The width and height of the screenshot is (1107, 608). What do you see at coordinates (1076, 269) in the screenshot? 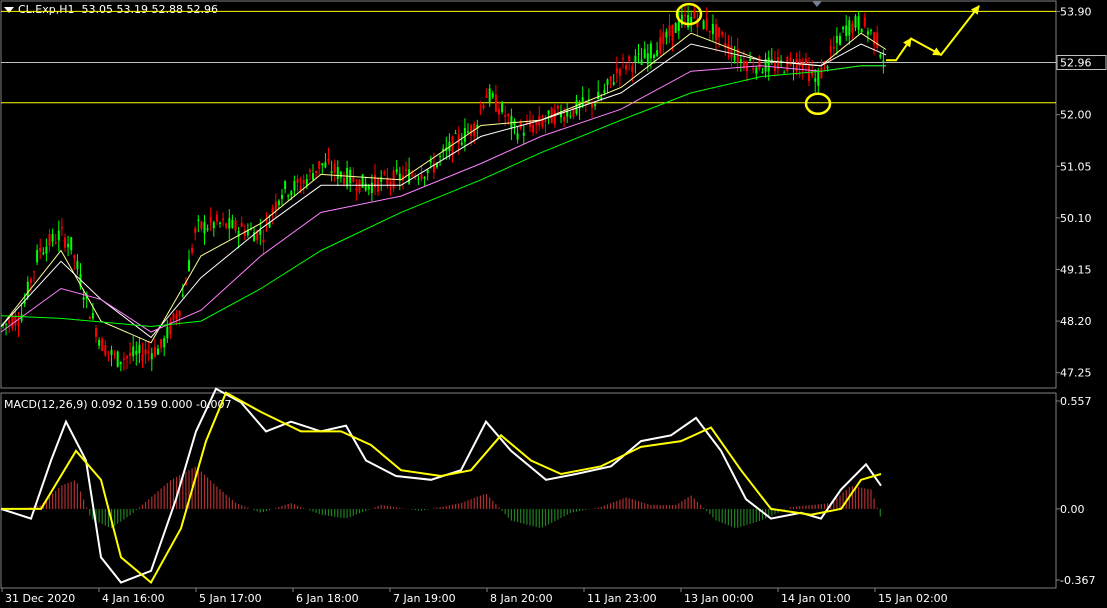
I see `price-axis-label: 49.15` at bounding box center [1076, 269].